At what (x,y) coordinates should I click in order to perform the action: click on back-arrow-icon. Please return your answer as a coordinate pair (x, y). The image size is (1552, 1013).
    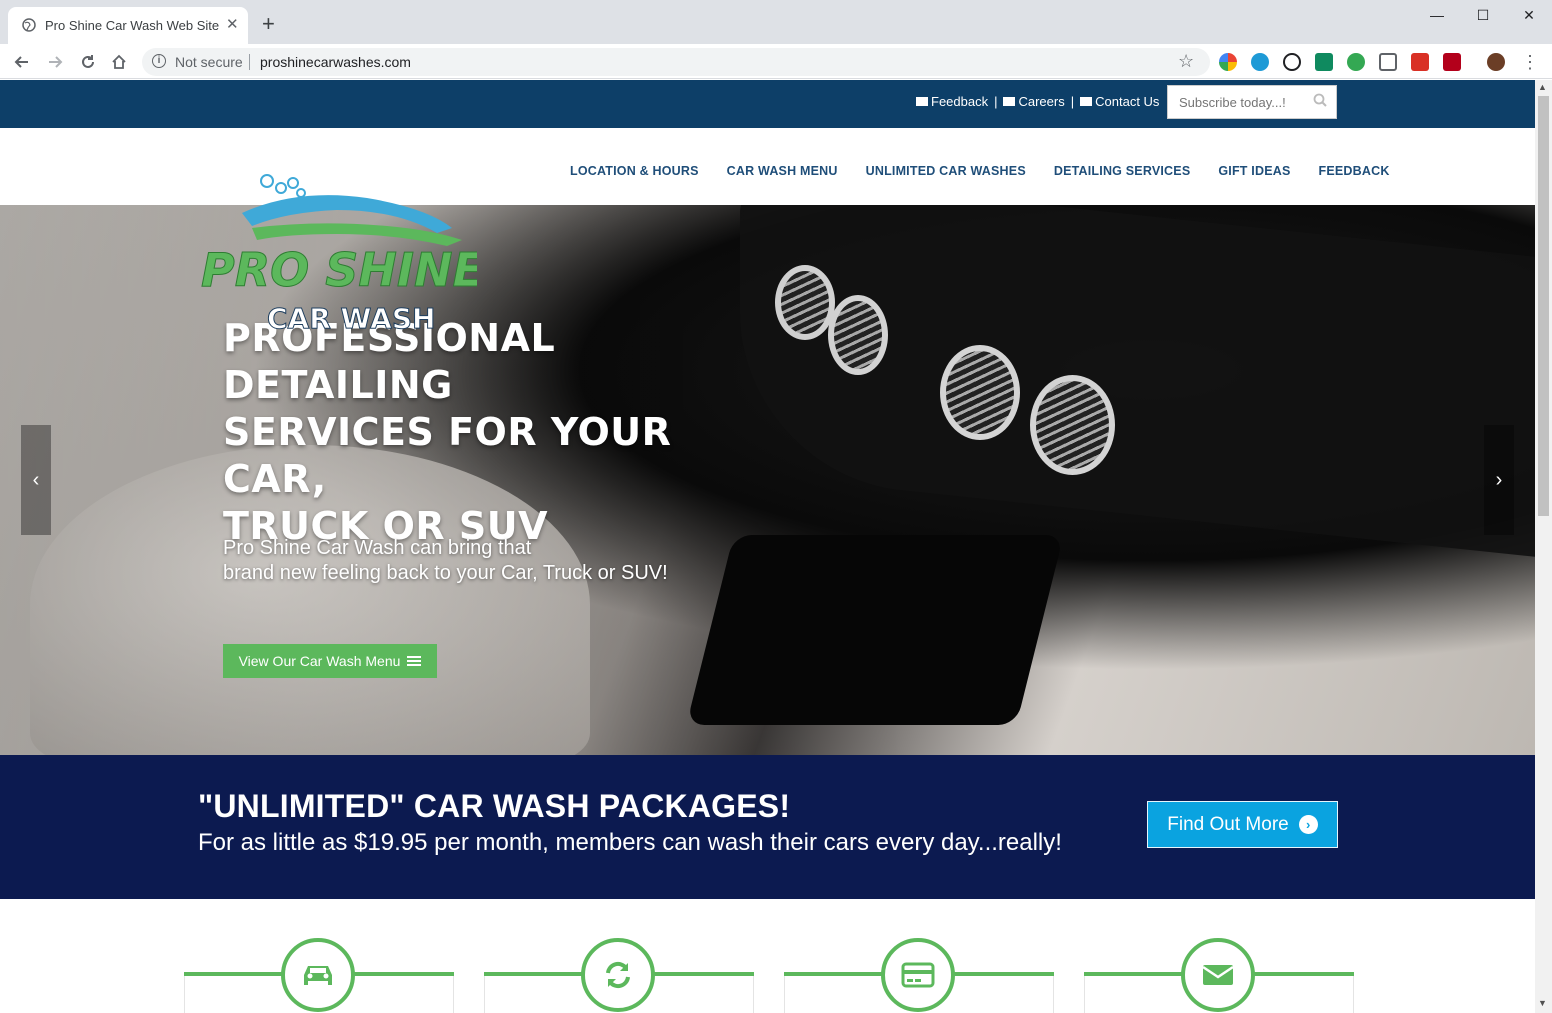
    Looking at the image, I should click on (21, 62).